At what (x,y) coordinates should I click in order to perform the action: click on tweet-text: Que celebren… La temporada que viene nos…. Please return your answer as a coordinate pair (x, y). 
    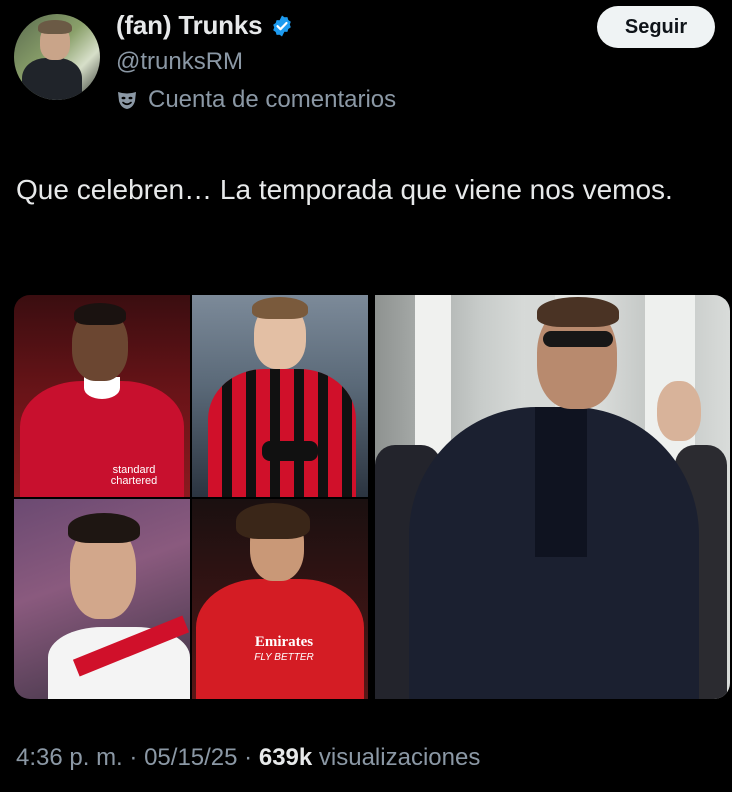
    Looking at the image, I should click on (344, 189).